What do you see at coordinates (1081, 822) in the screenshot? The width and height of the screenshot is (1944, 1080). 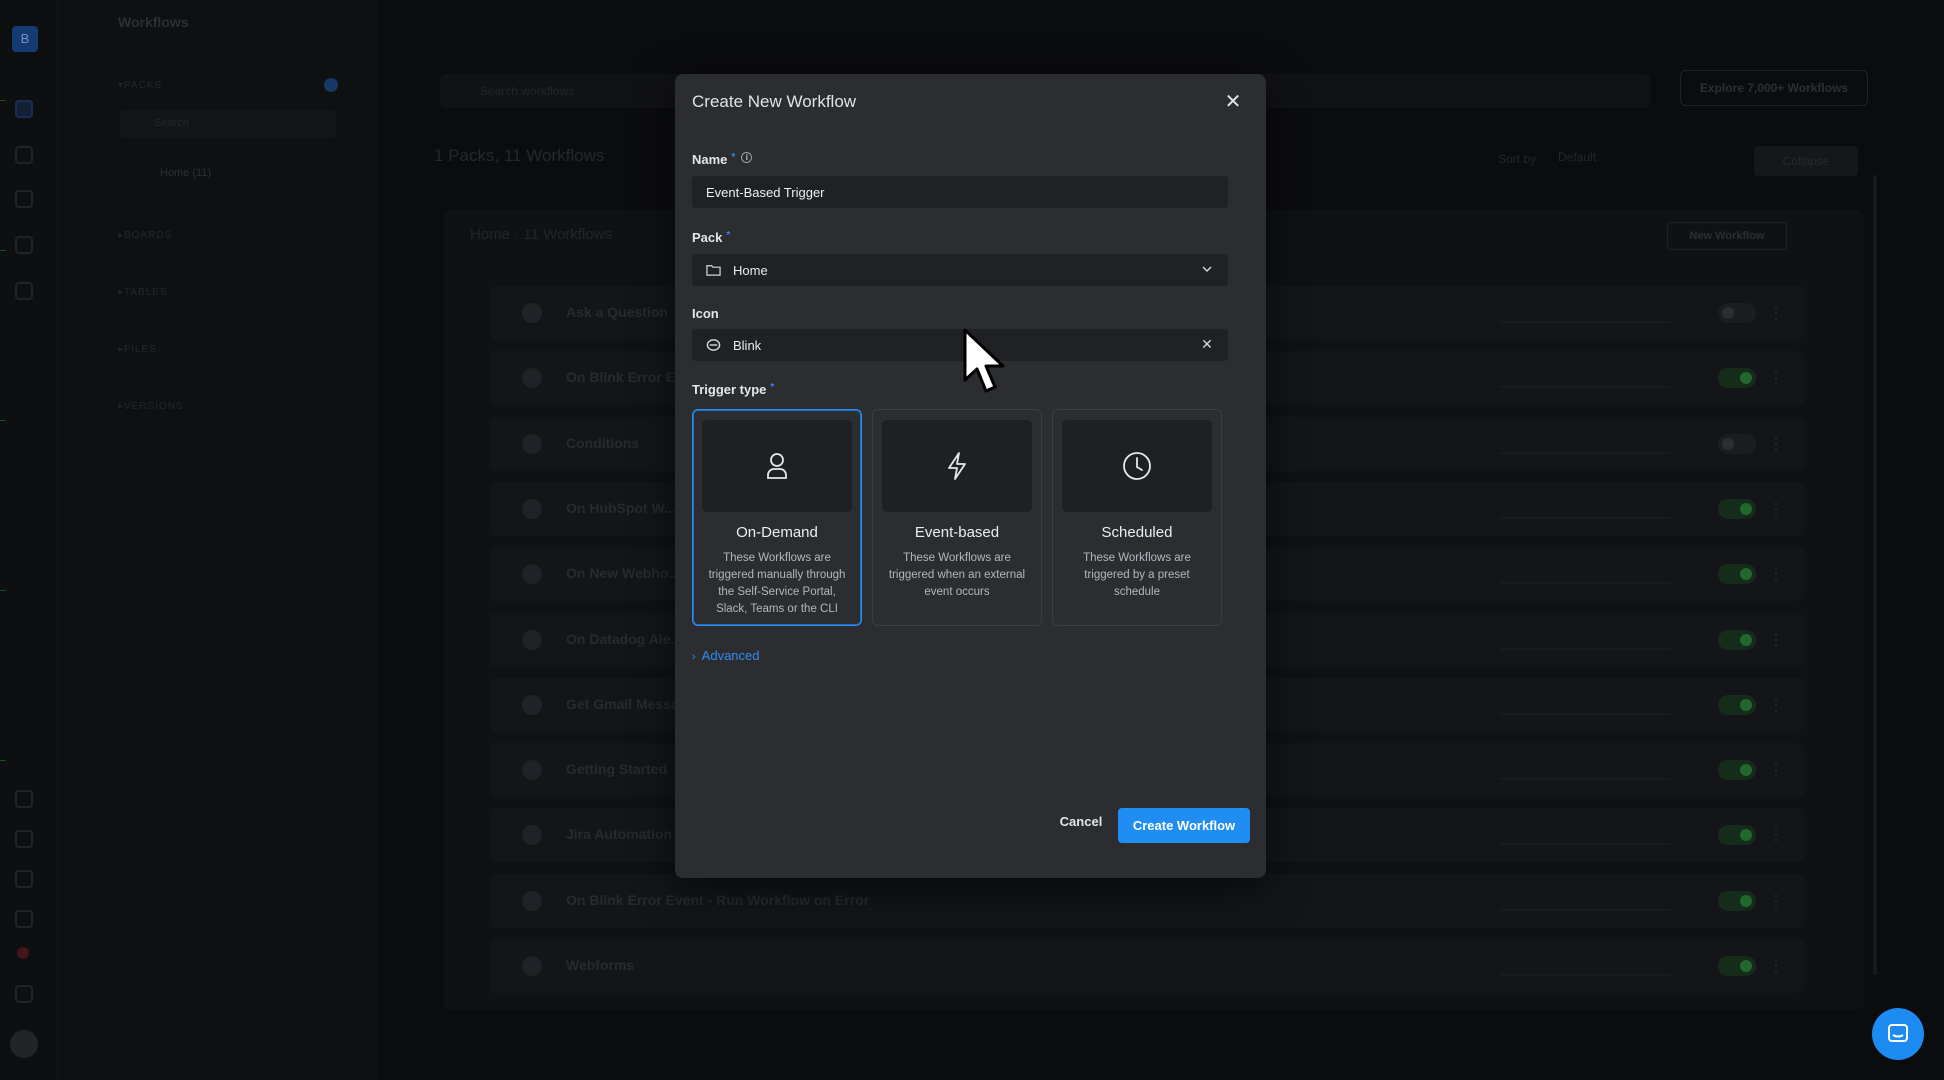 I see `cancel-button: Cancel` at bounding box center [1081, 822].